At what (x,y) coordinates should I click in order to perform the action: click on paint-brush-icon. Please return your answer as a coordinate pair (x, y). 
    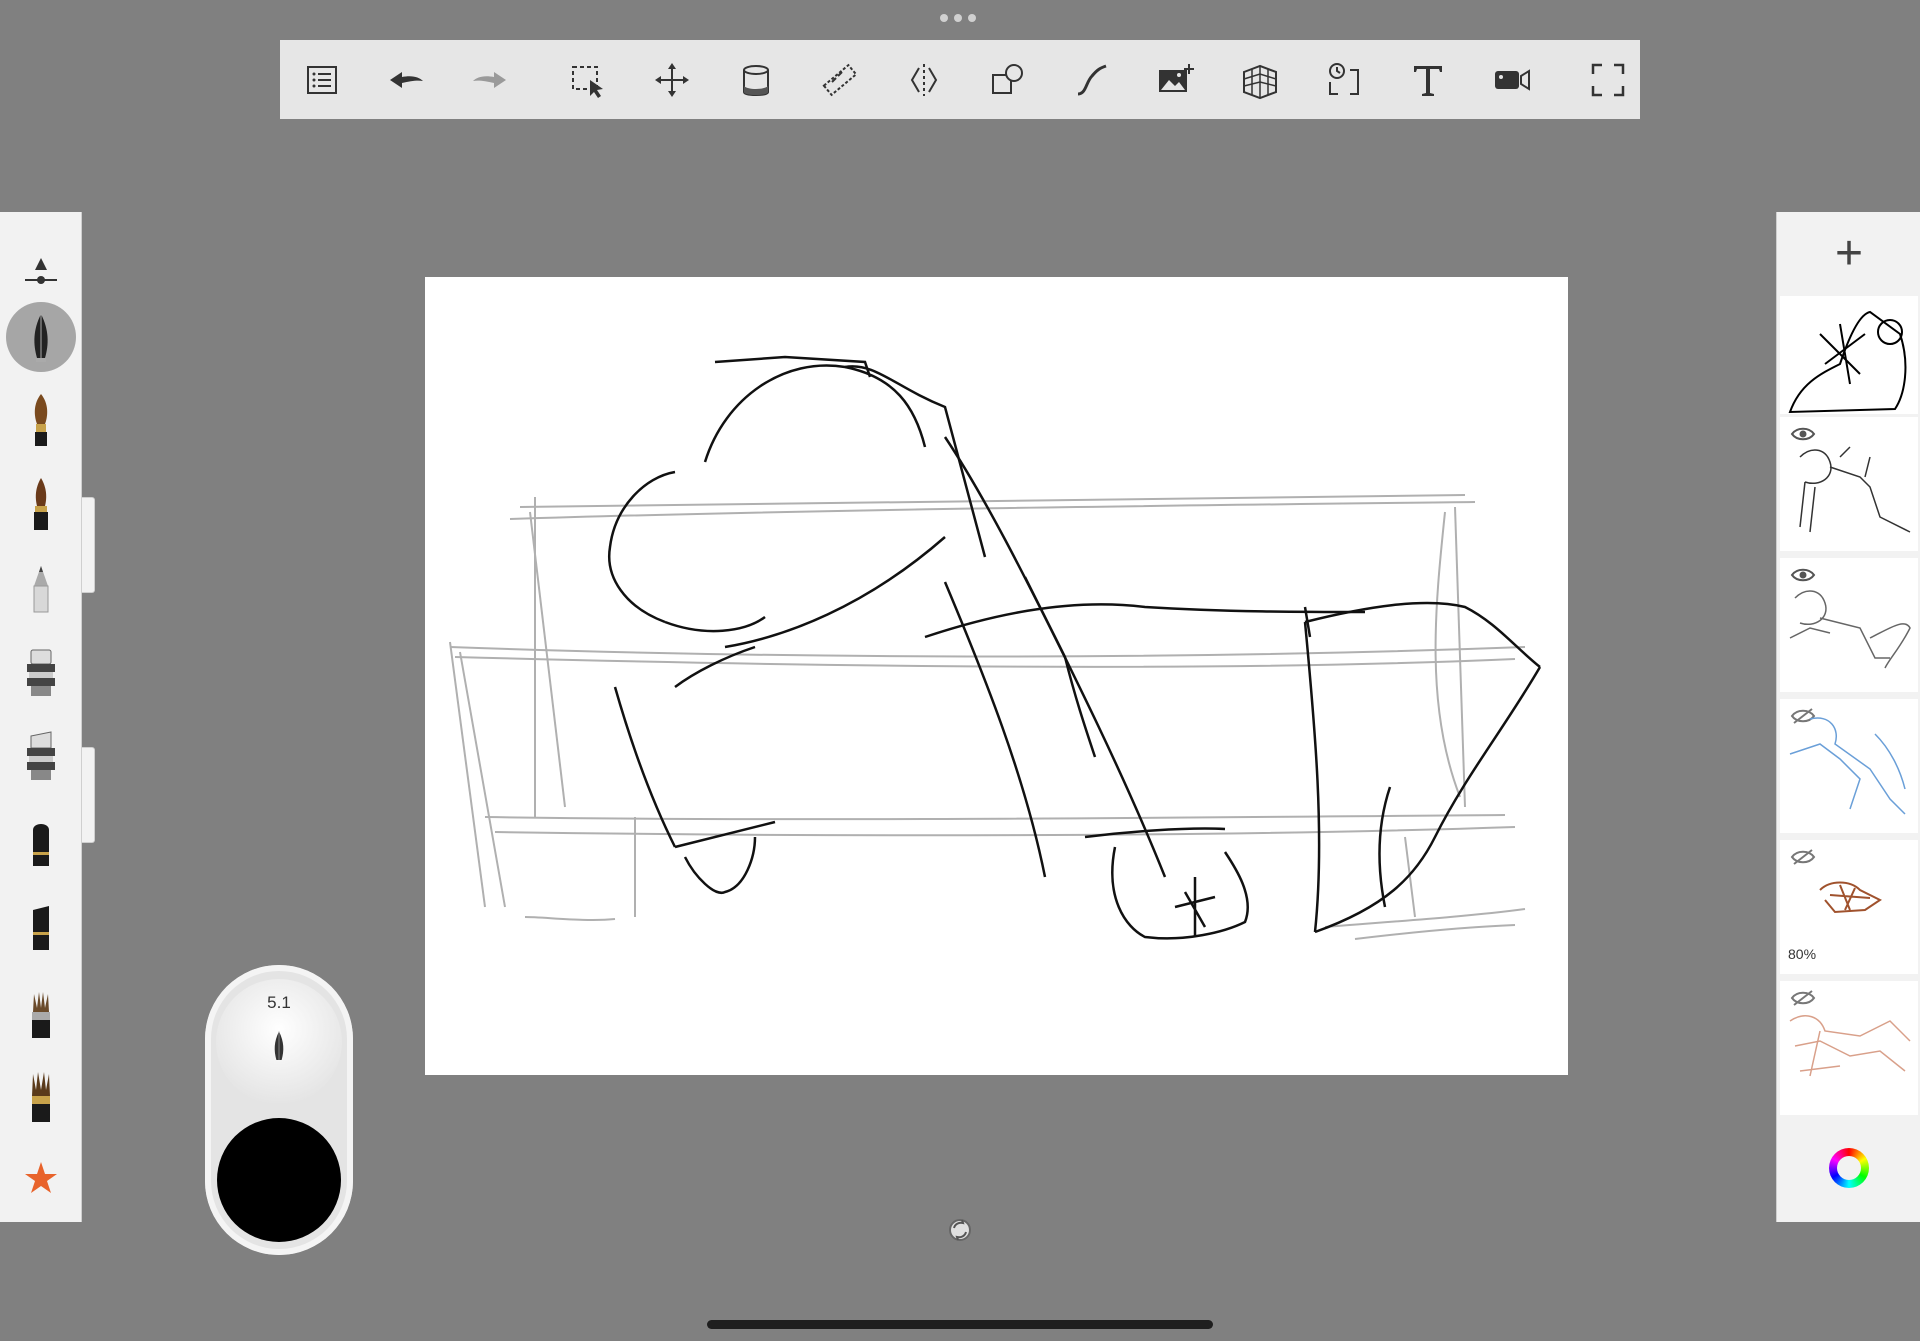
    Looking at the image, I should click on (41, 420).